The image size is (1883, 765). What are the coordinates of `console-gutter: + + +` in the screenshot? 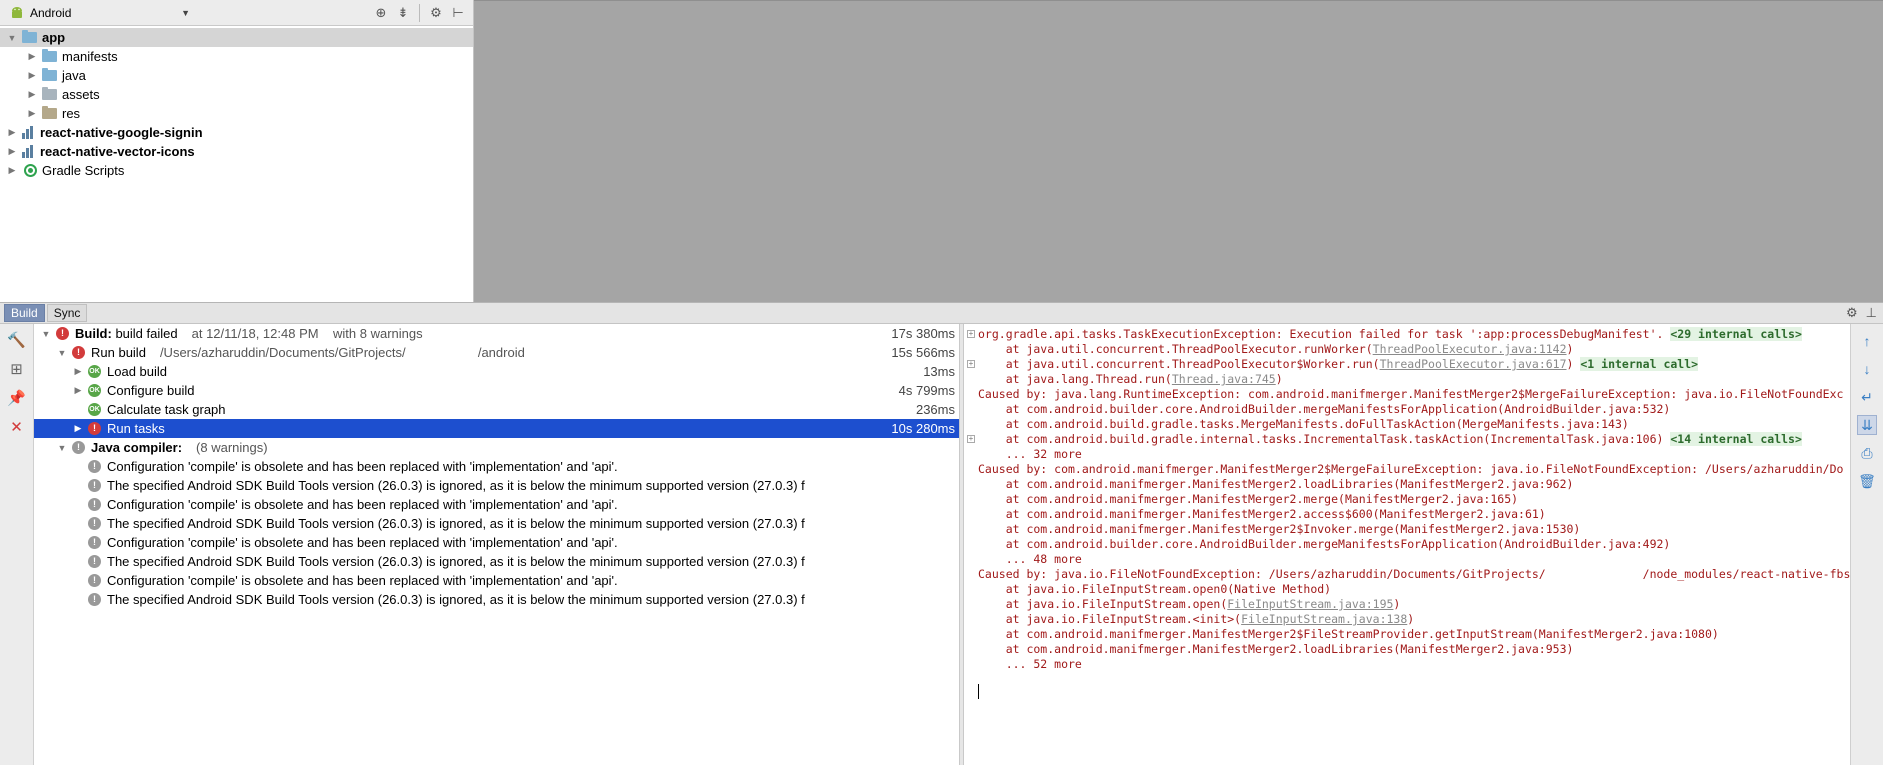 It's located at (971, 544).